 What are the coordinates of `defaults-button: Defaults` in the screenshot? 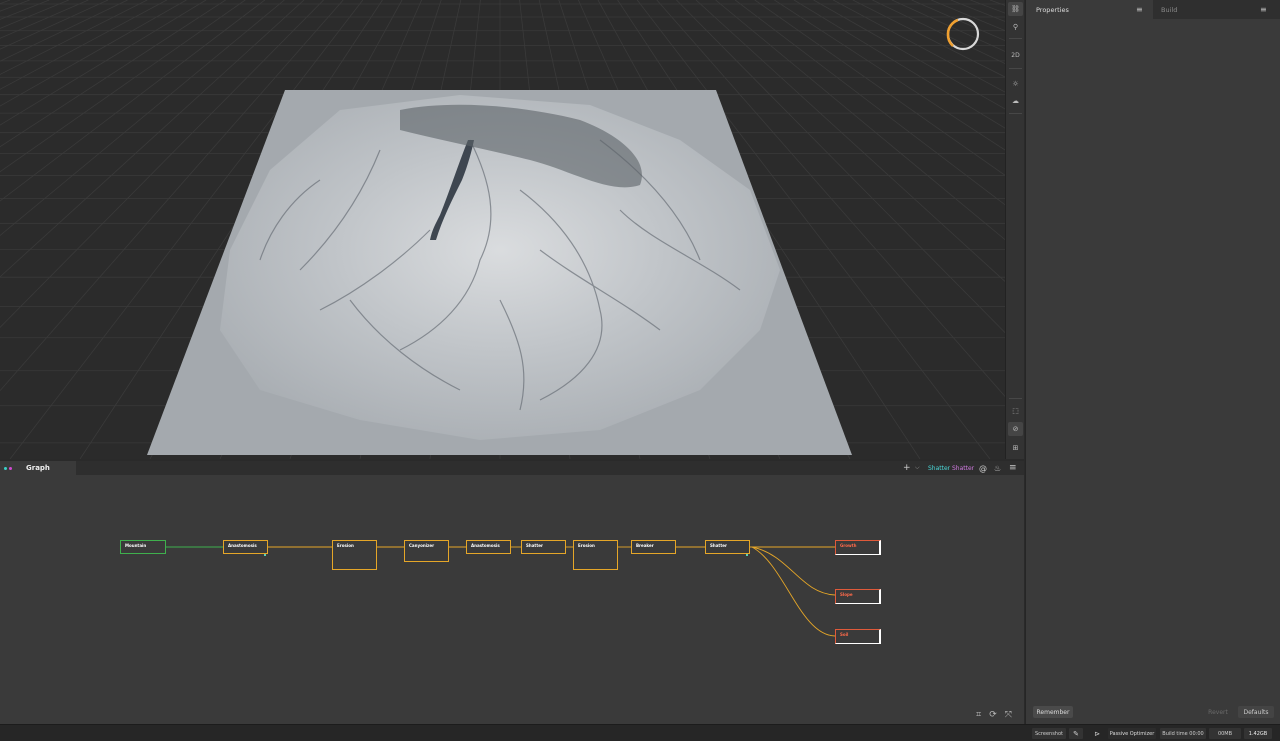 It's located at (1256, 712).